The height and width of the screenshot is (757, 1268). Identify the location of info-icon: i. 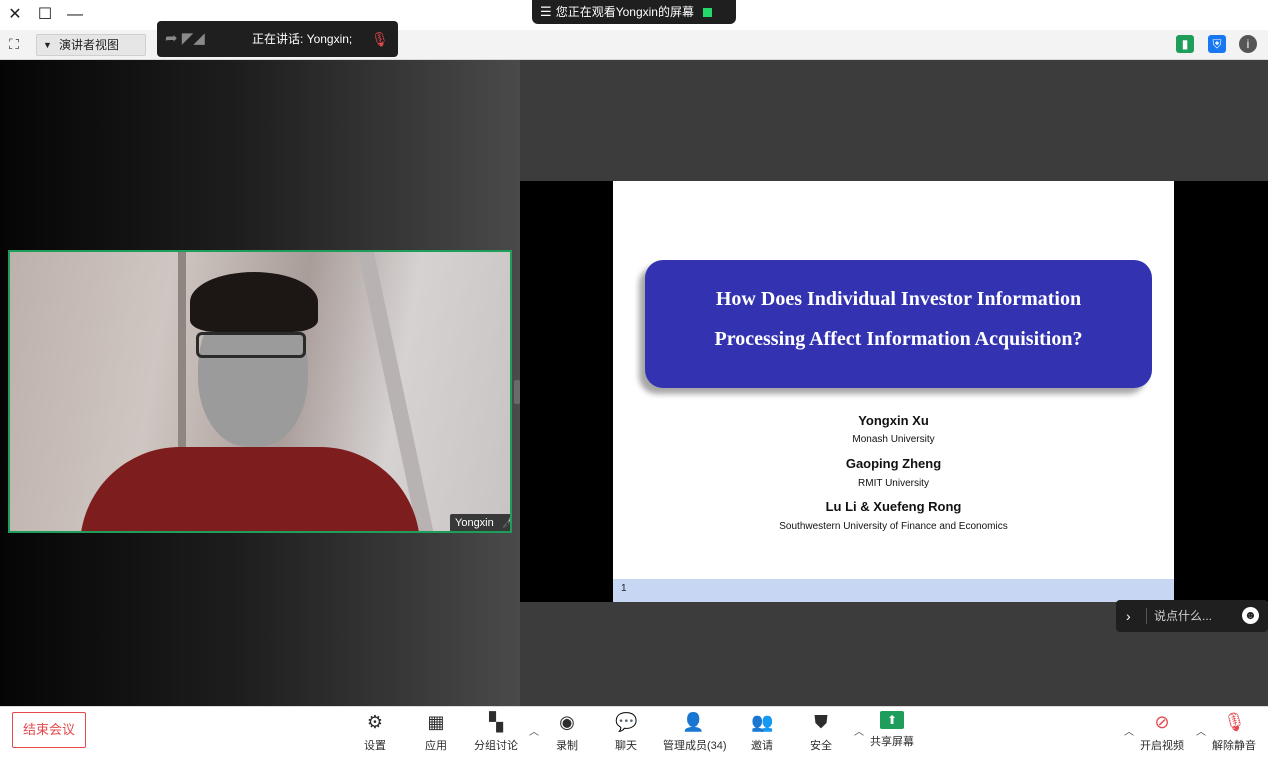
(1248, 44).